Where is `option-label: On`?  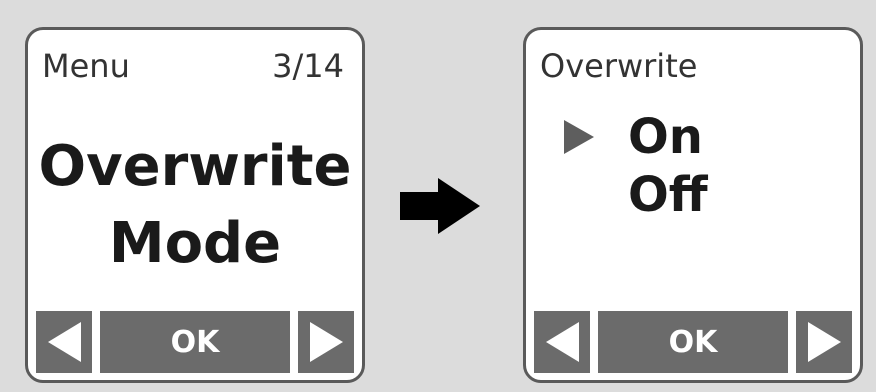 option-label: On is located at coordinates (665, 137).